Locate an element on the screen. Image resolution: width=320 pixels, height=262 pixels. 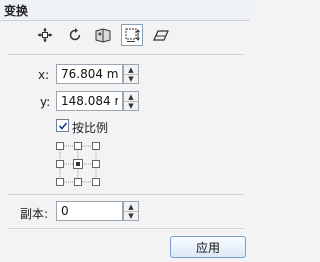
copies-input is located at coordinates (89, 211).